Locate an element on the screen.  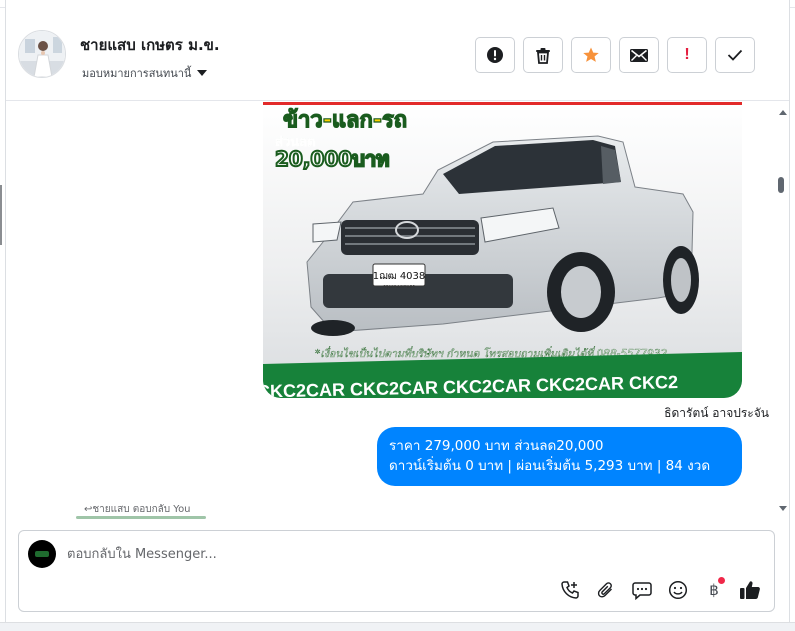
promo-headline: ข้าว-แลก-รถ is located at coordinates (345, 120).